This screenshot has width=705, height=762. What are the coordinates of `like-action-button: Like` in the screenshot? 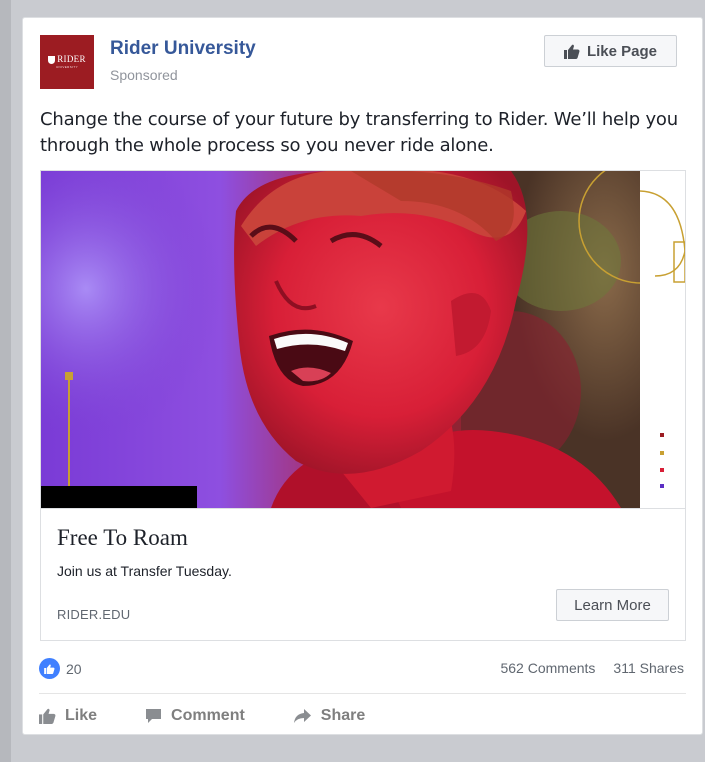 It's located at (68, 716).